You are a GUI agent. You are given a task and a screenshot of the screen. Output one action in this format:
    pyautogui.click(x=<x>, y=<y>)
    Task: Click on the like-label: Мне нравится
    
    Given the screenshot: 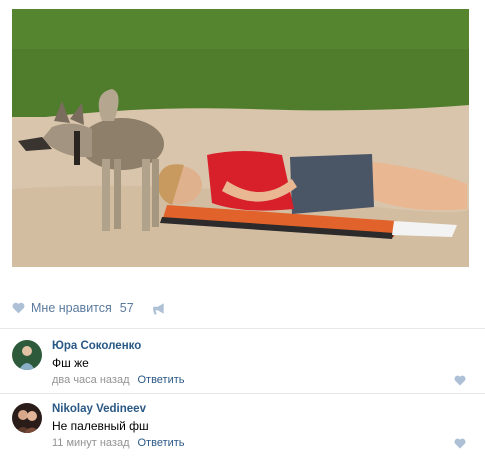 What is the action you would take?
    pyautogui.click(x=71, y=308)
    